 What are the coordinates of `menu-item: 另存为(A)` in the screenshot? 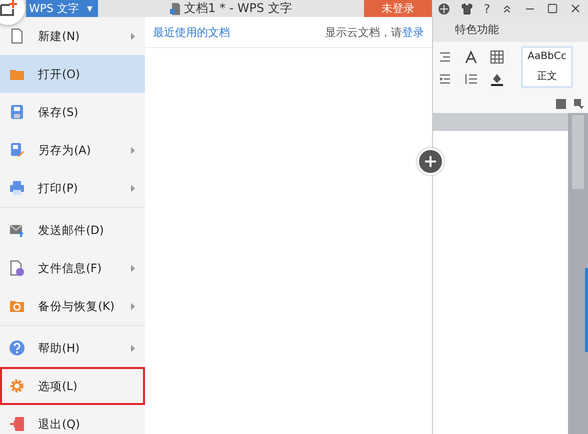 It's located at (72, 150).